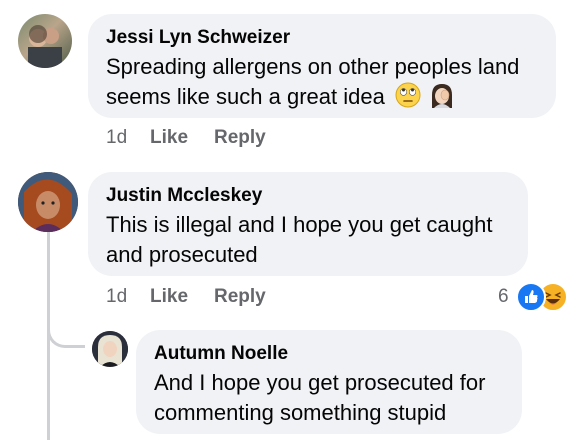  I want to click on woman-facepalm-emoji-icon, so click(442, 96).